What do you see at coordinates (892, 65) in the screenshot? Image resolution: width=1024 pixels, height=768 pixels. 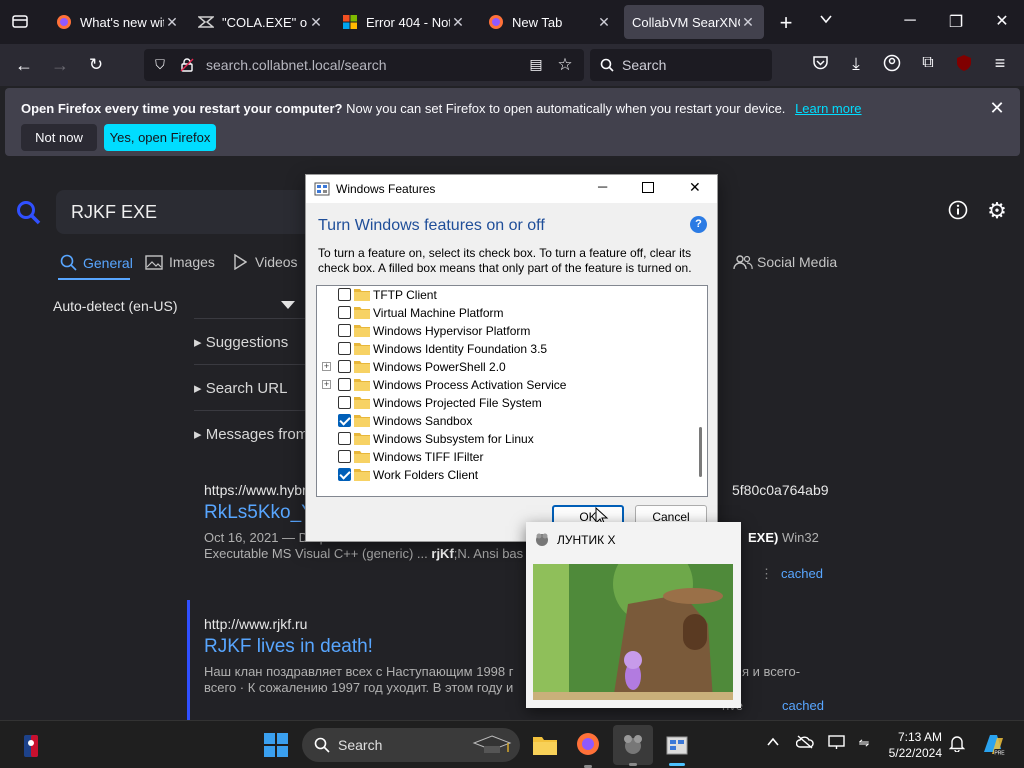 I see `account-icon` at bounding box center [892, 65].